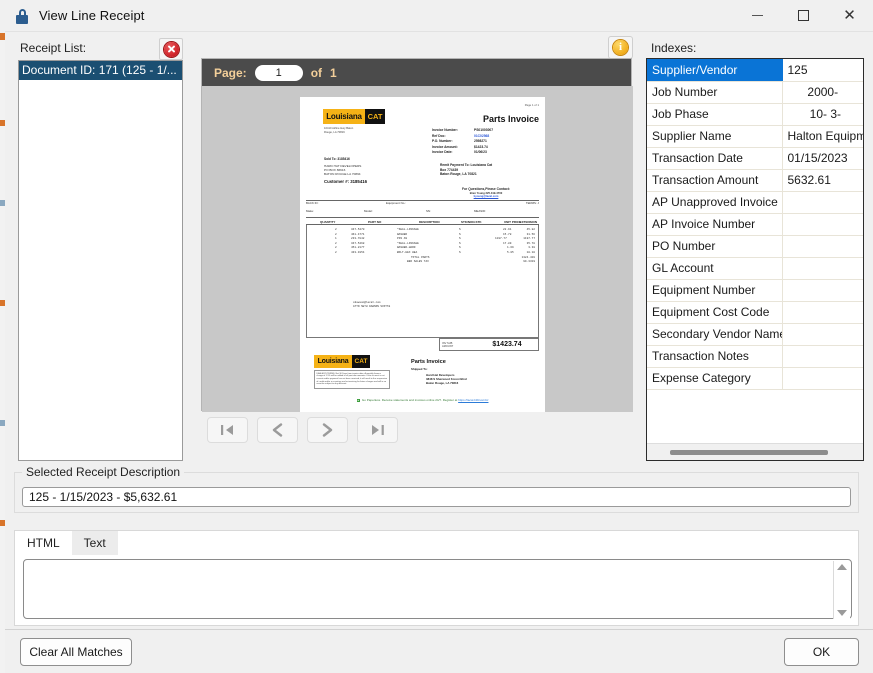  What do you see at coordinates (755, 136) in the screenshot?
I see `table-row: Supplier Name Halton Equipm` at bounding box center [755, 136].